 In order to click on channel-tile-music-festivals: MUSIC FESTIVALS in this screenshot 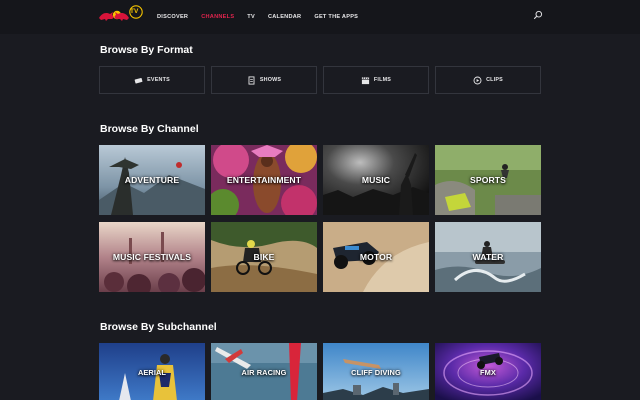, I will do `click(152, 257)`.